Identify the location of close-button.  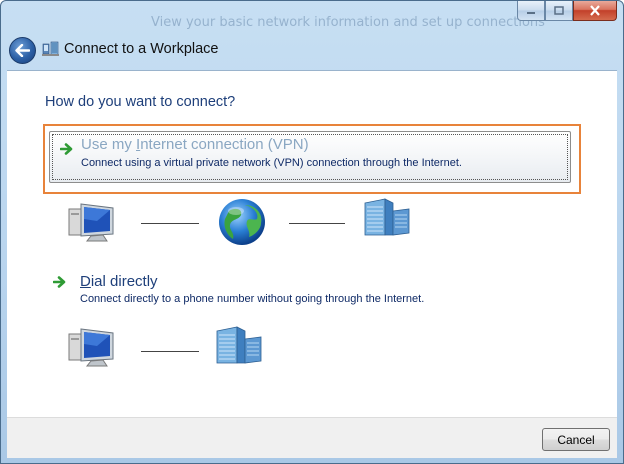
(595, 11).